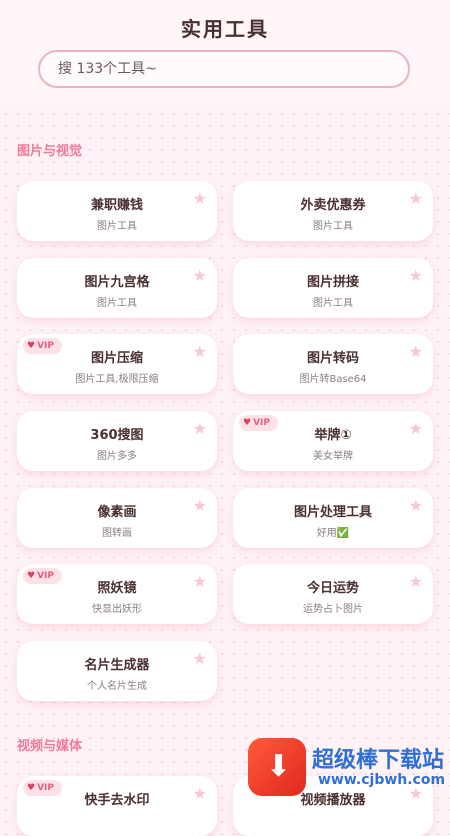 The width and height of the screenshot is (450, 836). What do you see at coordinates (117, 456) in the screenshot?
I see `tool-subtitle: 图片多多` at bounding box center [117, 456].